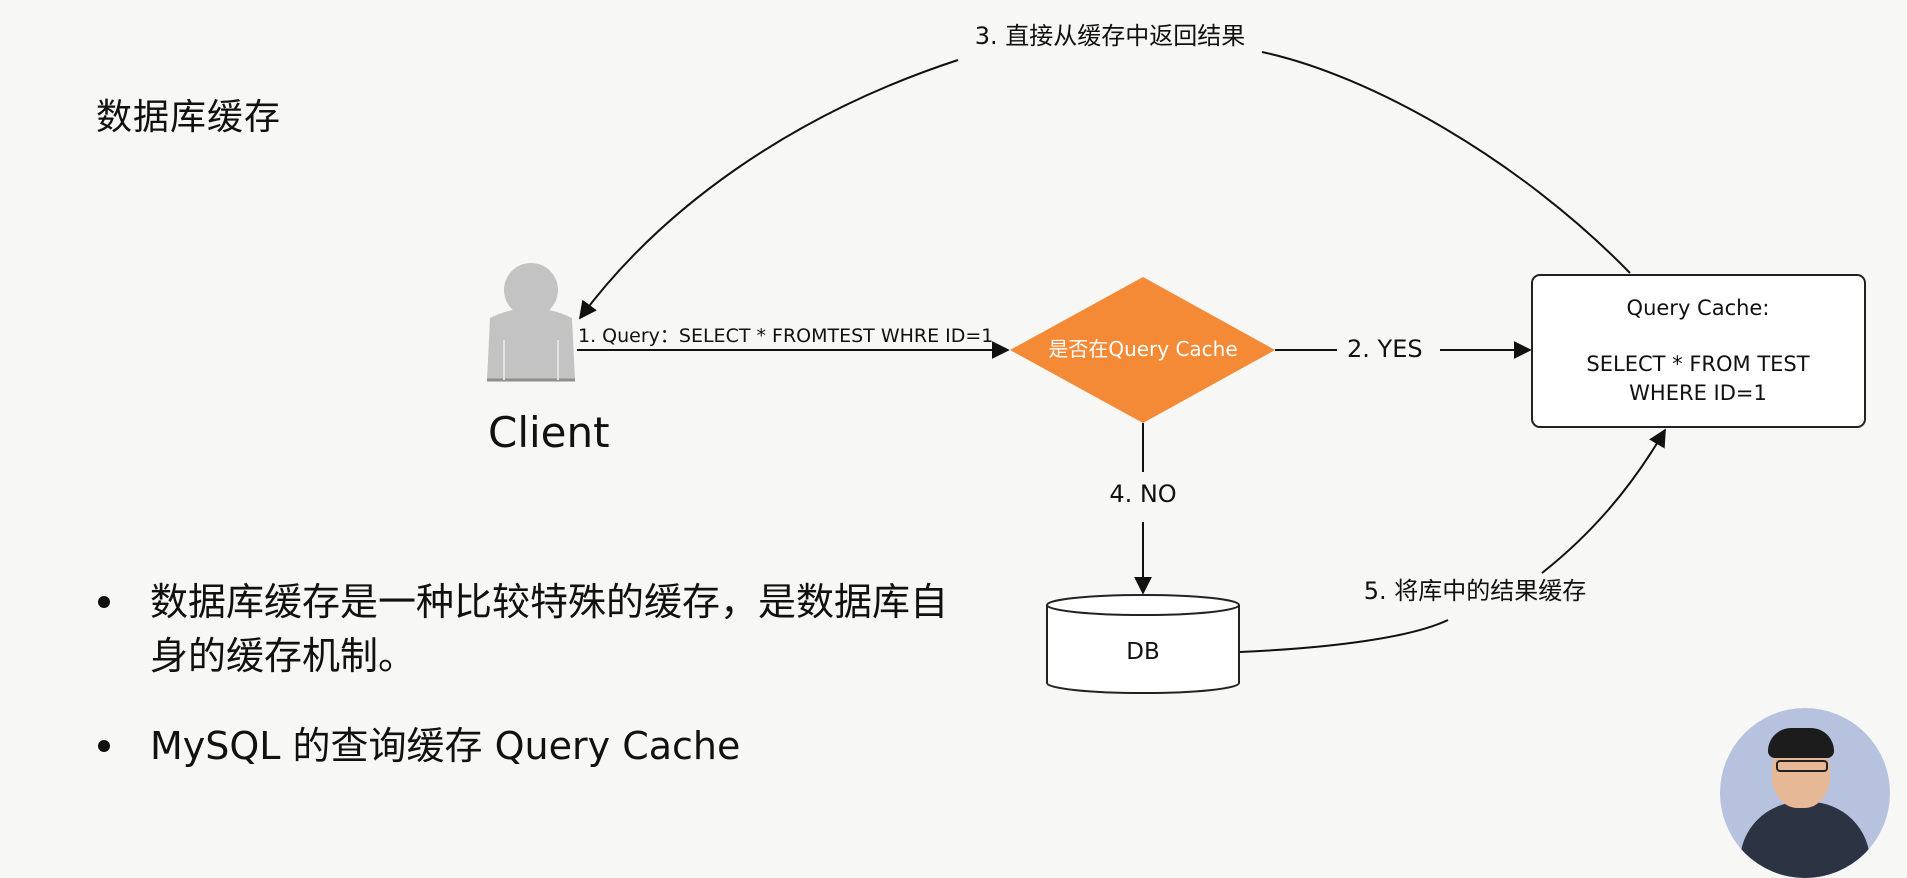 The image size is (1907, 878). I want to click on cache-title: Query Cache:, so click(1698, 308).